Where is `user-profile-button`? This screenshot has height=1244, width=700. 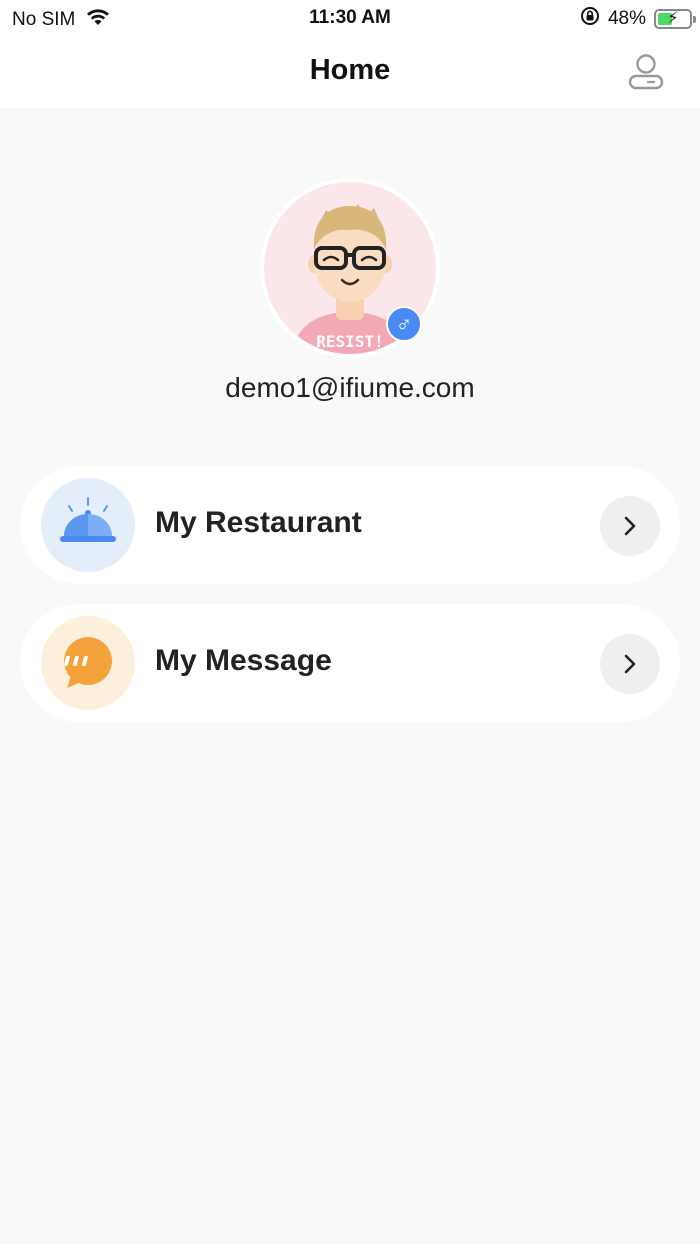 user-profile-button is located at coordinates (646, 72).